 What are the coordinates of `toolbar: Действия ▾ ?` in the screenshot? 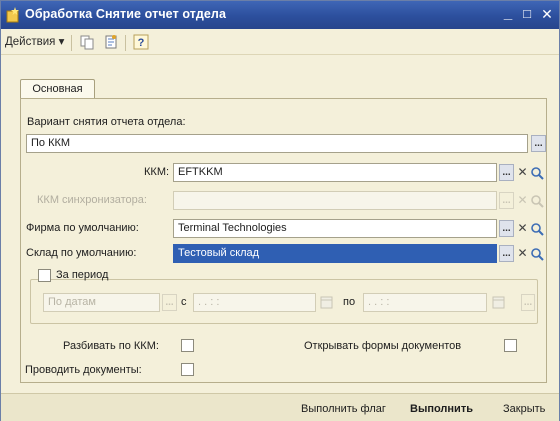 It's located at (280, 42).